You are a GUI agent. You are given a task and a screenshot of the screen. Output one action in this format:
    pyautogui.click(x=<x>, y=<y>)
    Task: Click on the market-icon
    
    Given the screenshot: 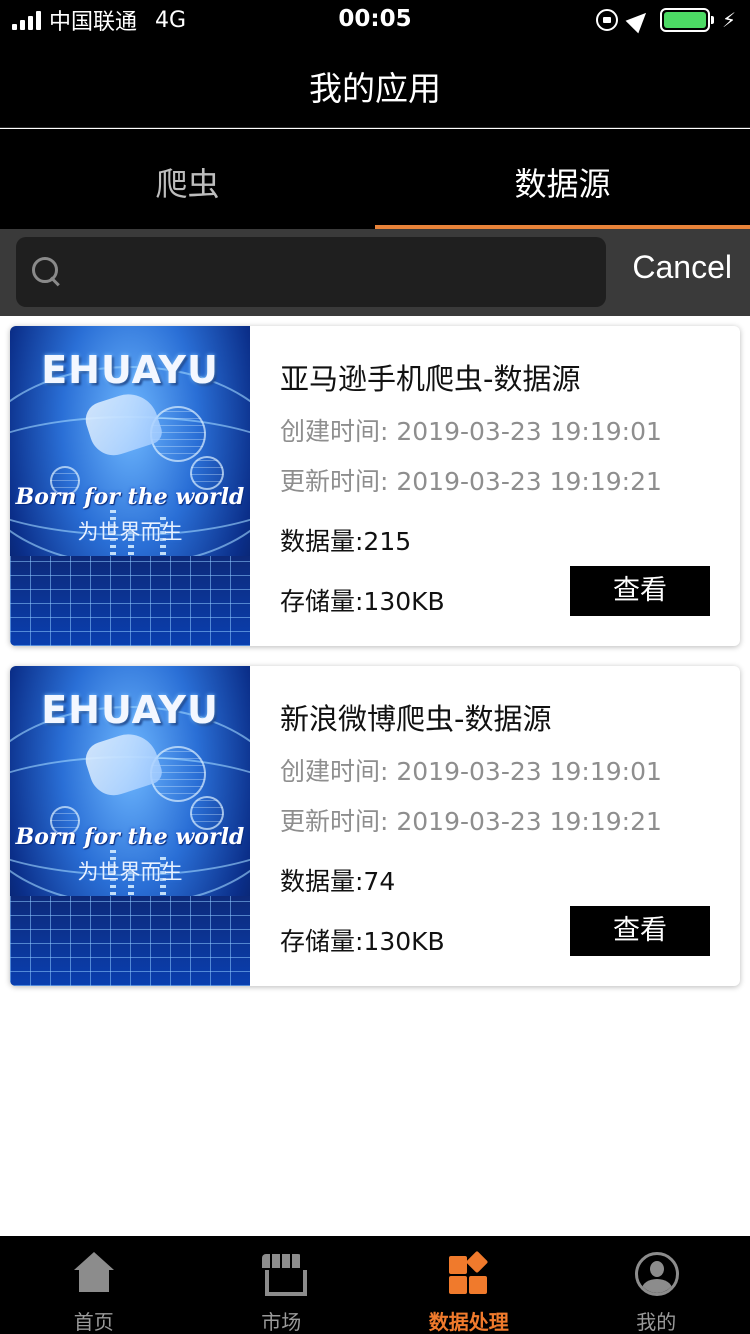 What is the action you would take?
    pyautogui.click(x=283, y=1274)
    